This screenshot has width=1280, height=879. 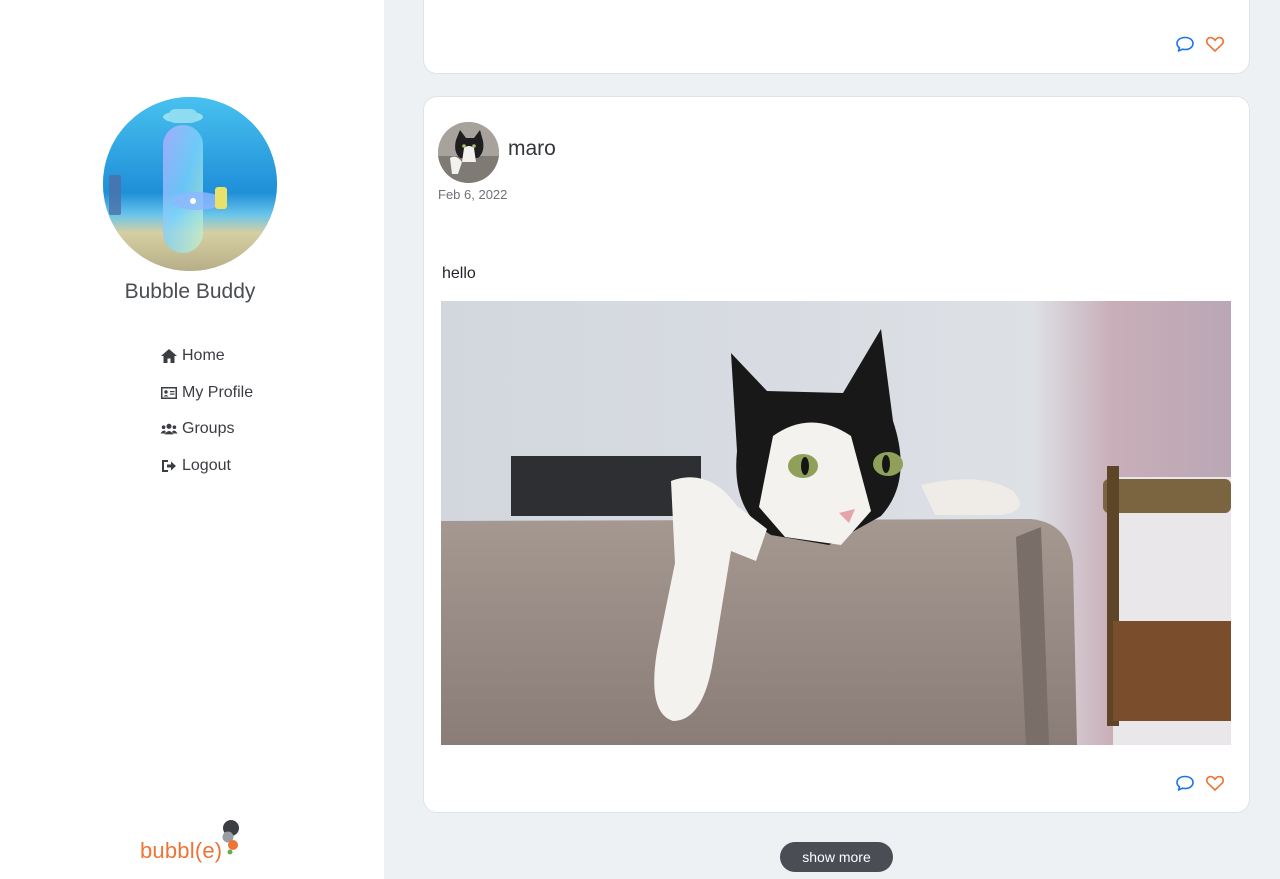 I want to click on profile-name: Bubble Buddy, so click(x=190, y=291).